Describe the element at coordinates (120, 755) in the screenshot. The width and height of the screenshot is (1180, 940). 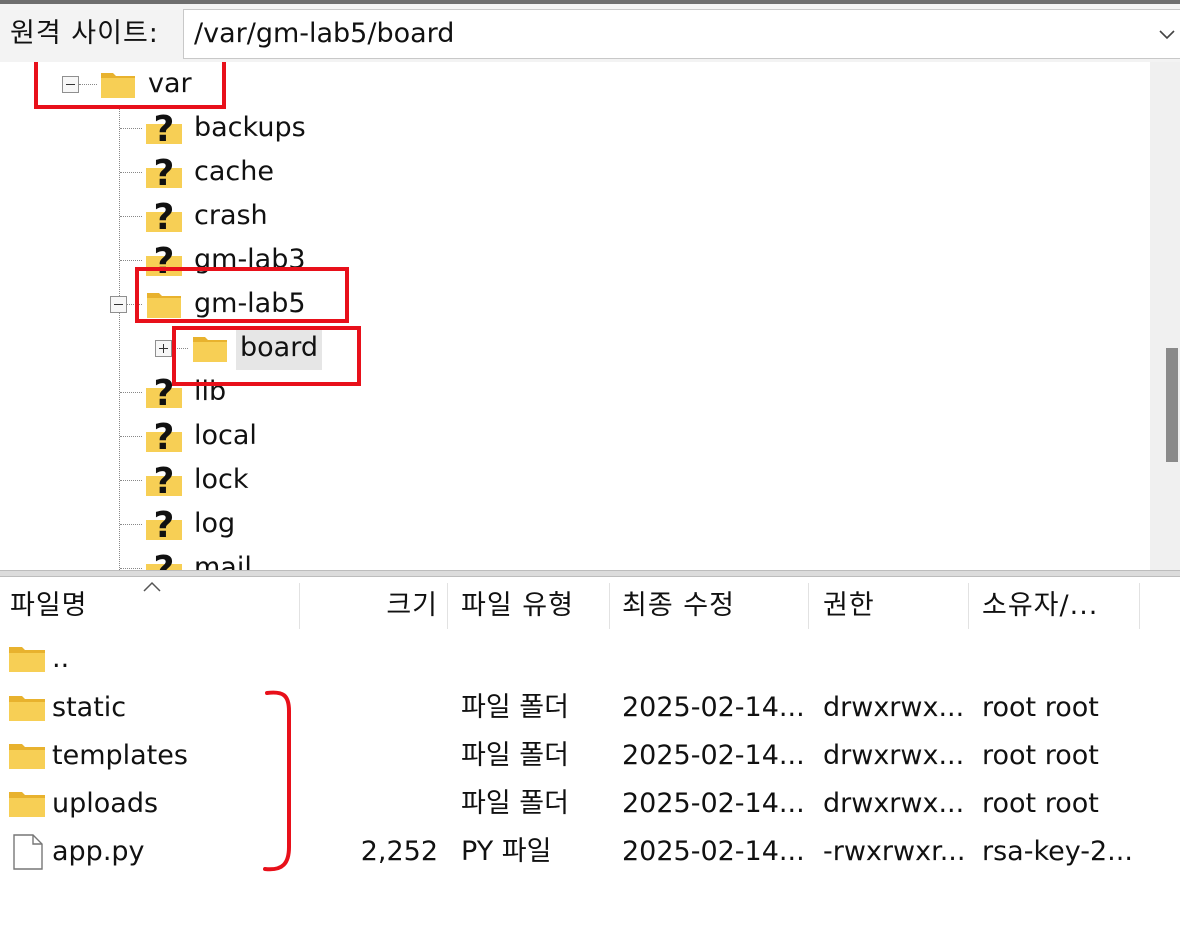
I see `file-name: templates` at that location.